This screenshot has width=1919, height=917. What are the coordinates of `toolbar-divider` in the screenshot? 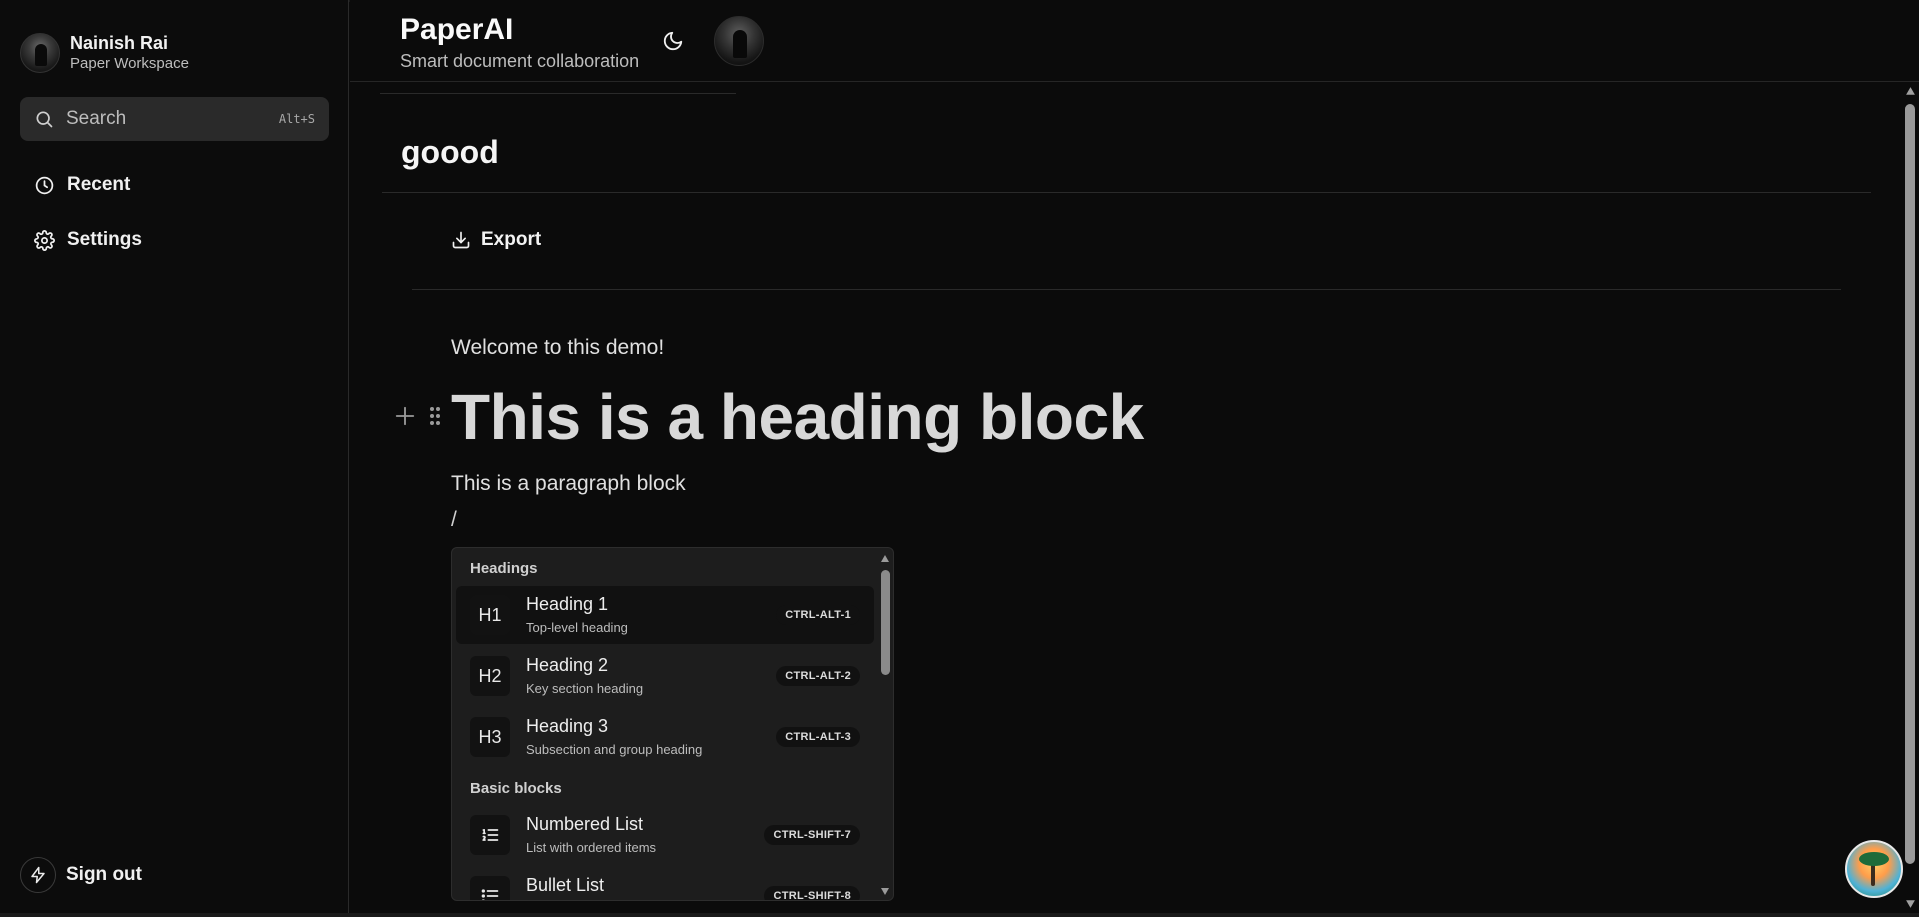 It's located at (1126, 289).